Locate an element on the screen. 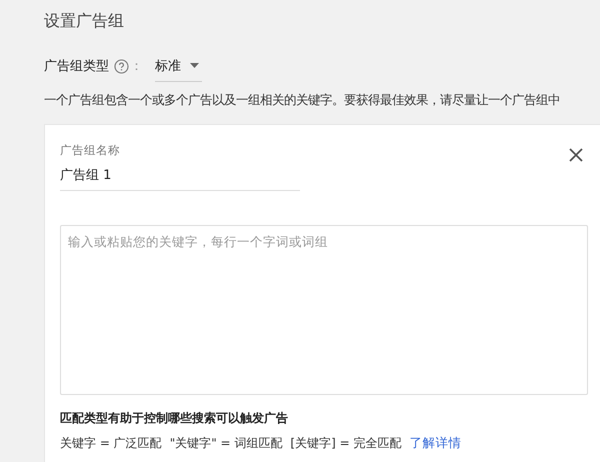 The image size is (600, 462). section-title: 设置广告组 is located at coordinates (84, 21).